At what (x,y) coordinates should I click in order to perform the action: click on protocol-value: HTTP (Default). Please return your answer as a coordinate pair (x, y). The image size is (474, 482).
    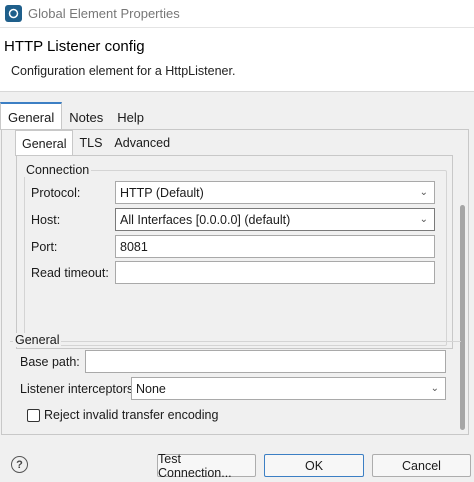
    Looking at the image, I should click on (162, 192).